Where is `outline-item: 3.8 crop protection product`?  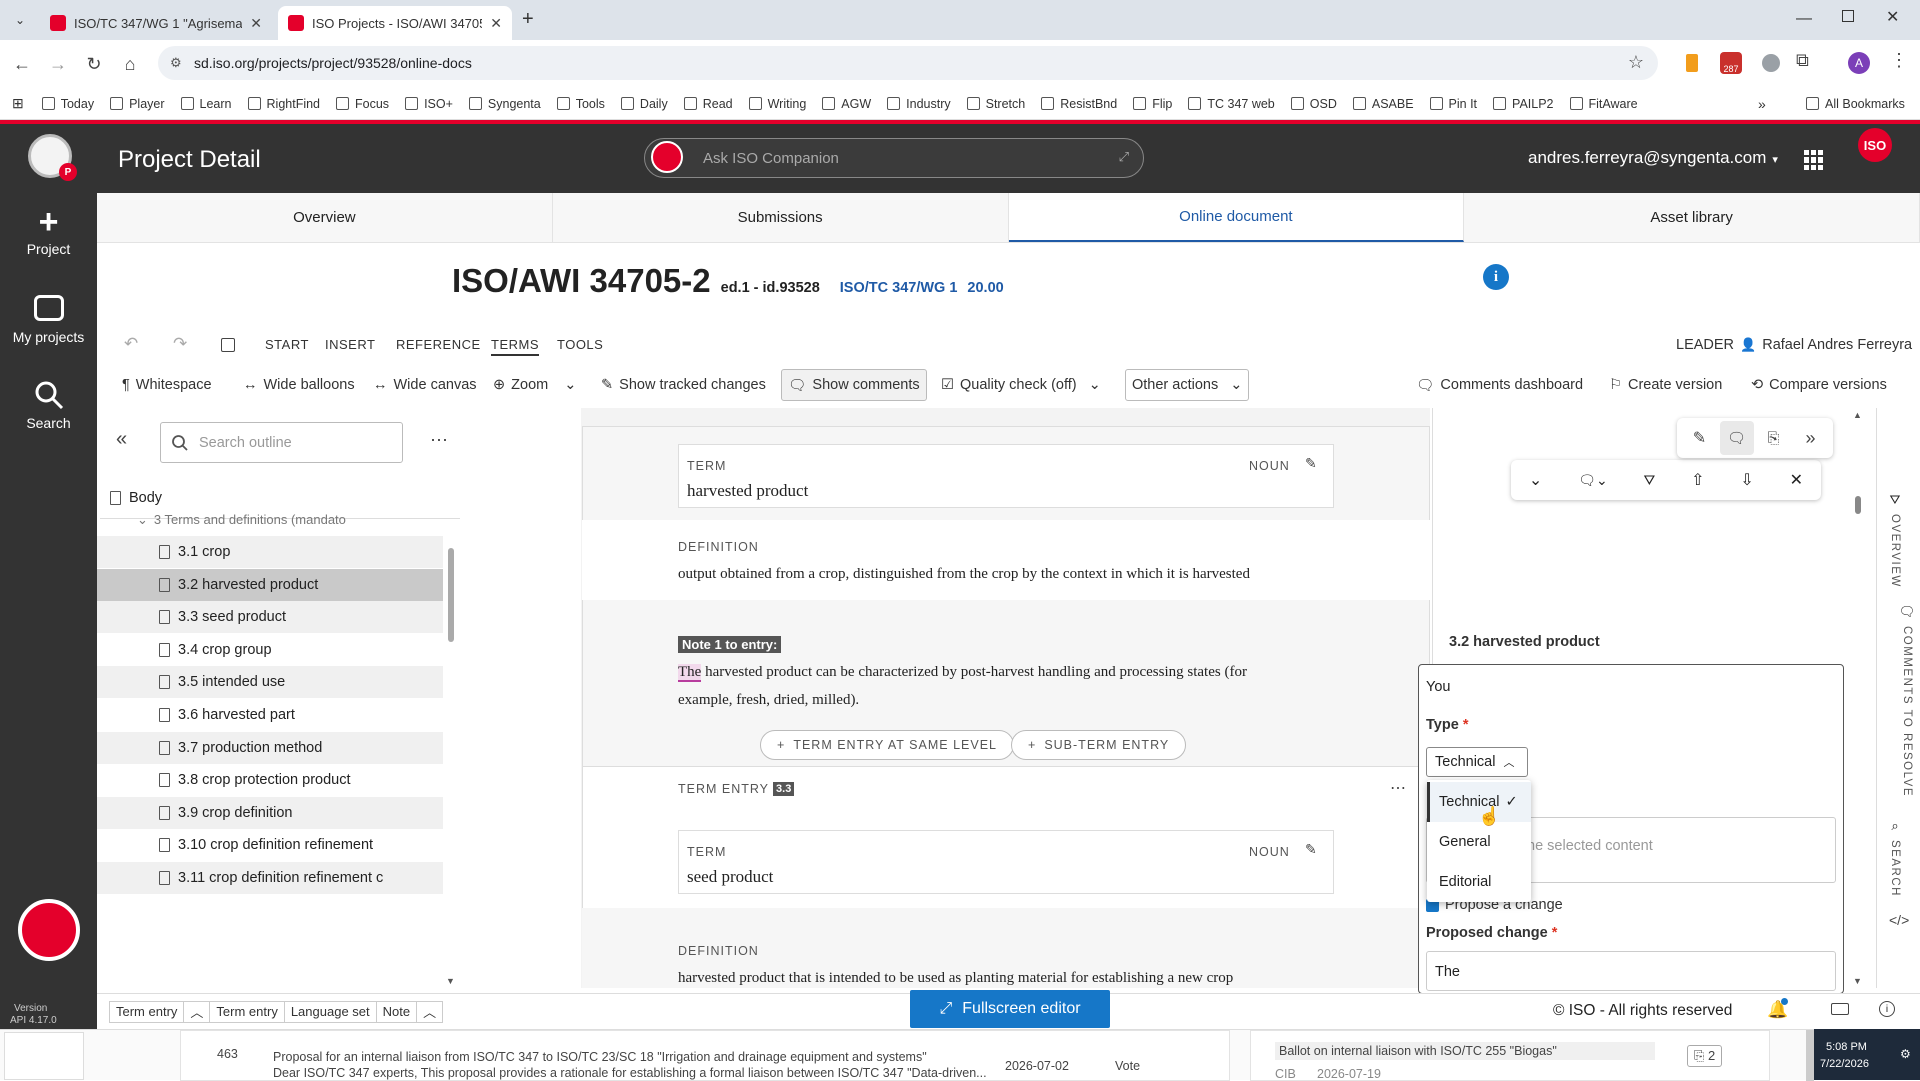
outline-item: 3.8 crop protection product is located at coordinates (270, 780).